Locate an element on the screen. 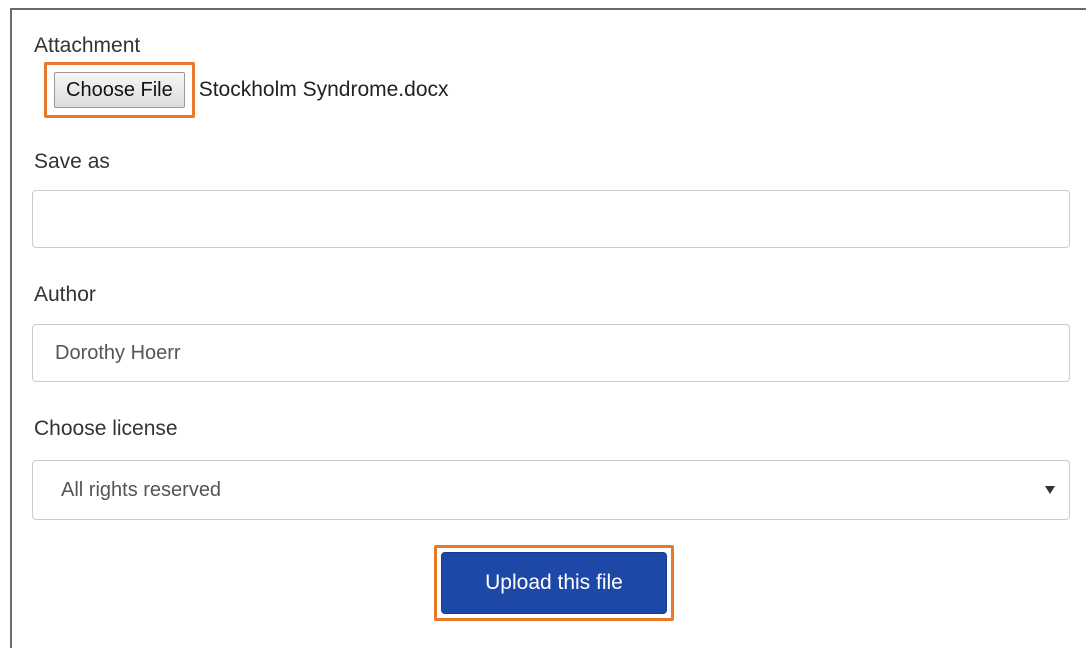 Image resolution: width=1086 pixels, height=648 pixels. license-label: Choose license is located at coordinates (106, 428).